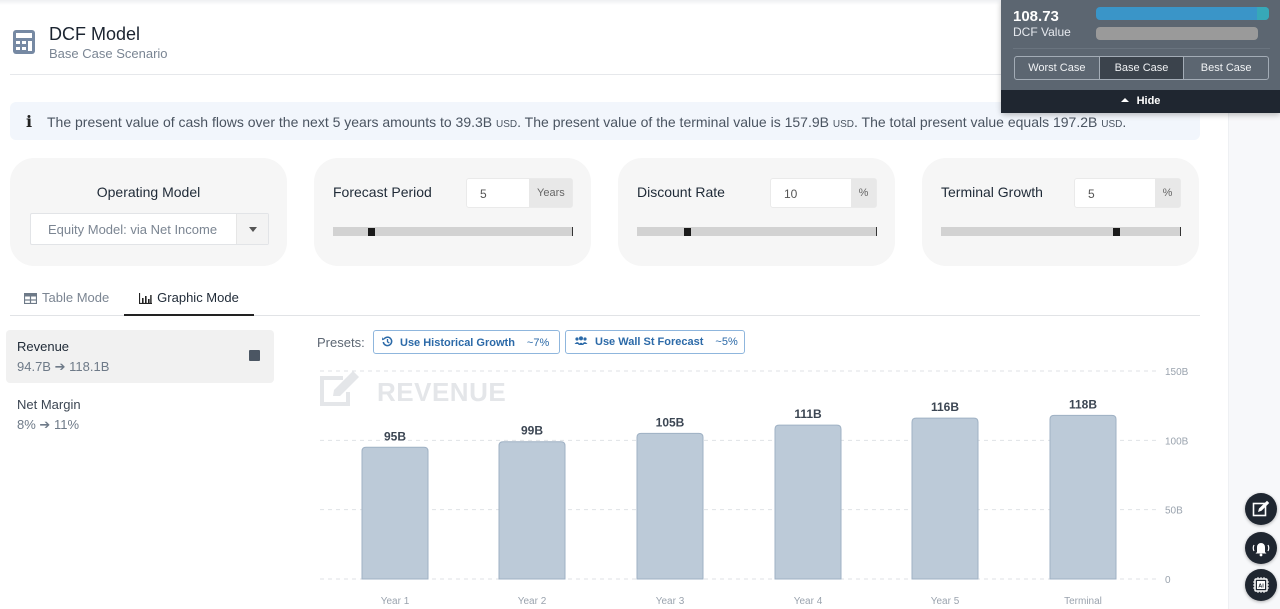  I want to click on discount-rate-input: 10 %, so click(823, 193).